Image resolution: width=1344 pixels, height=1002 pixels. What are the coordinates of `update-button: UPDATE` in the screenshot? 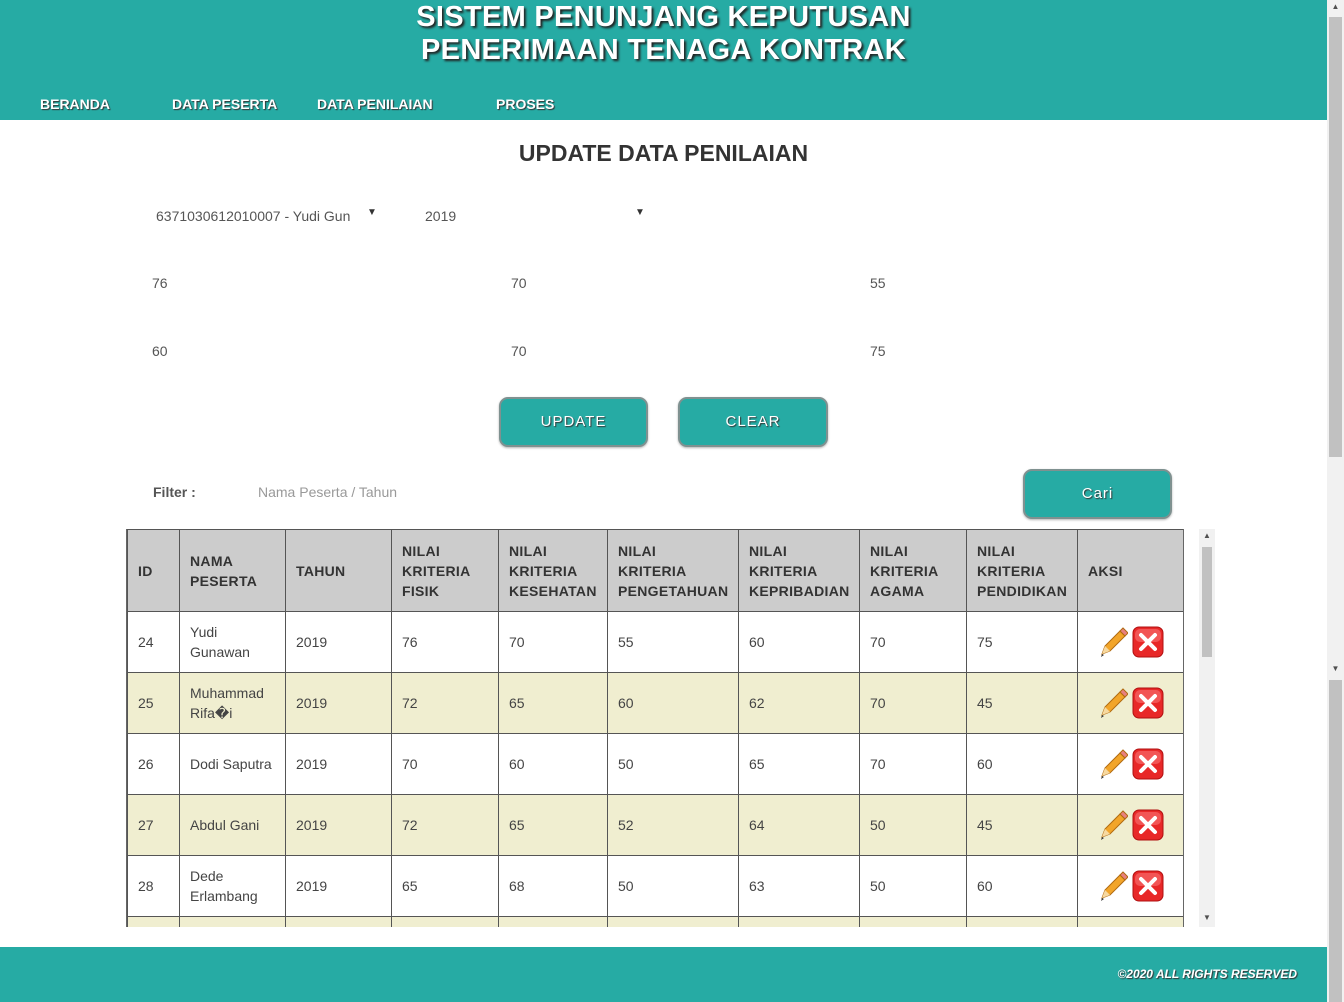 It's located at (573, 422).